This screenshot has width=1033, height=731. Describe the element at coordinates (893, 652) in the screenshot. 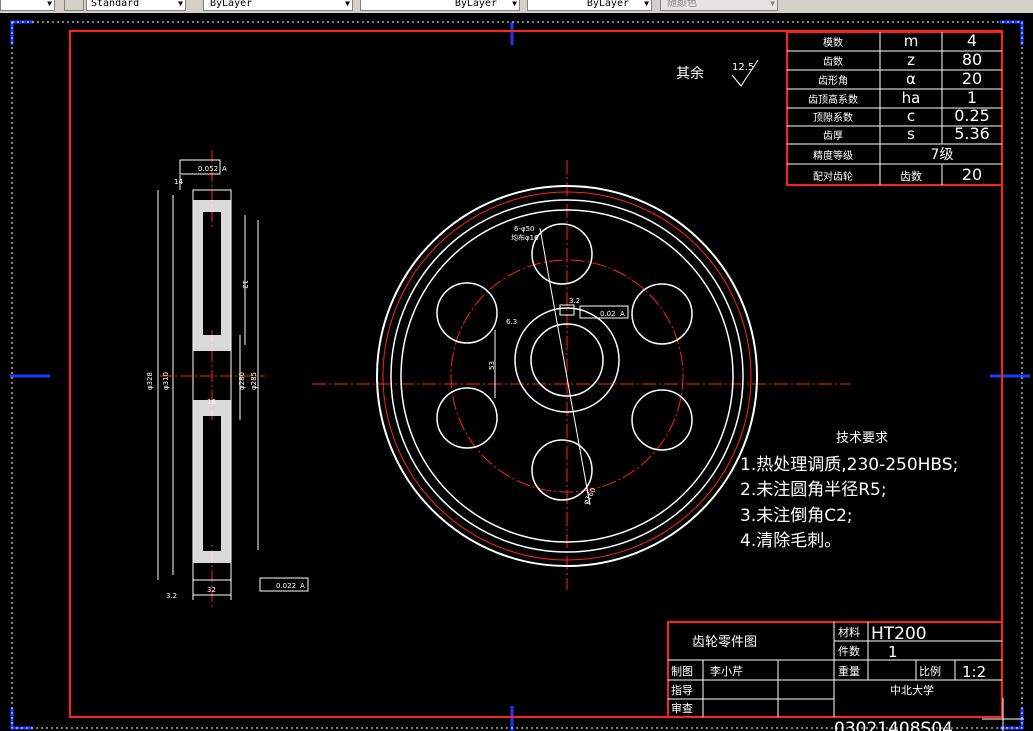

I see `count-value: 1` at that location.